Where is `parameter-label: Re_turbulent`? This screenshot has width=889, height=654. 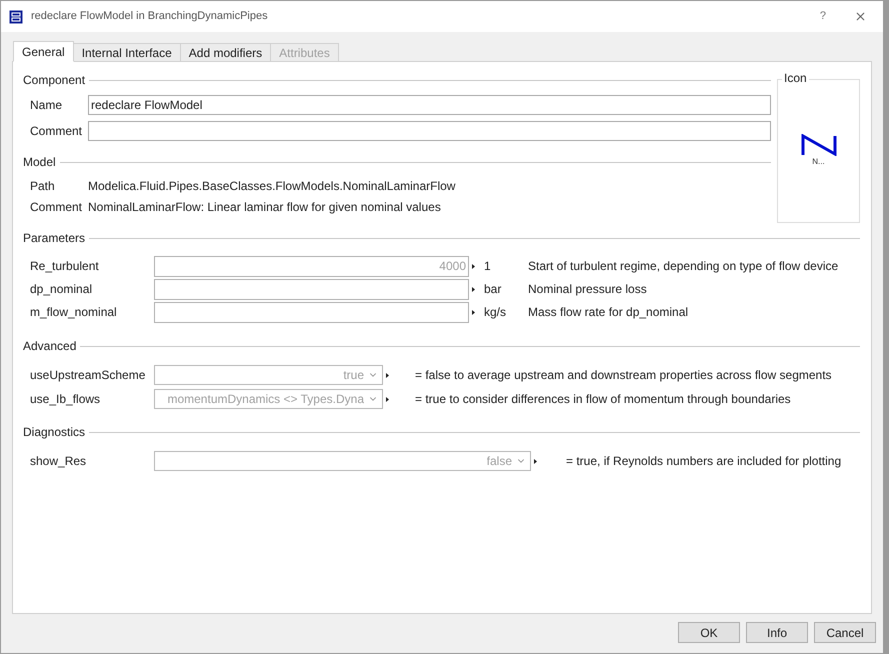
parameter-label: Re_turbulent is located at coordinates (65, 266).